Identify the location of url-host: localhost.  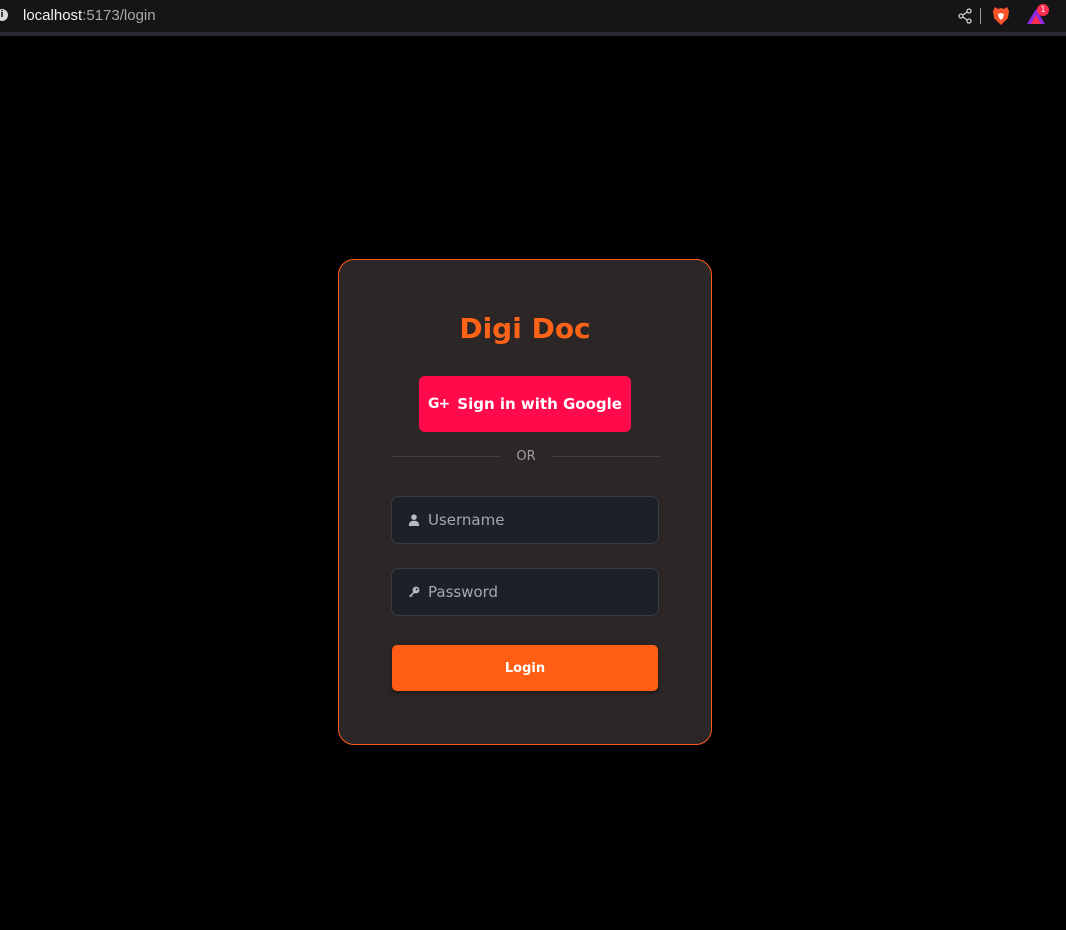
(53, 15).